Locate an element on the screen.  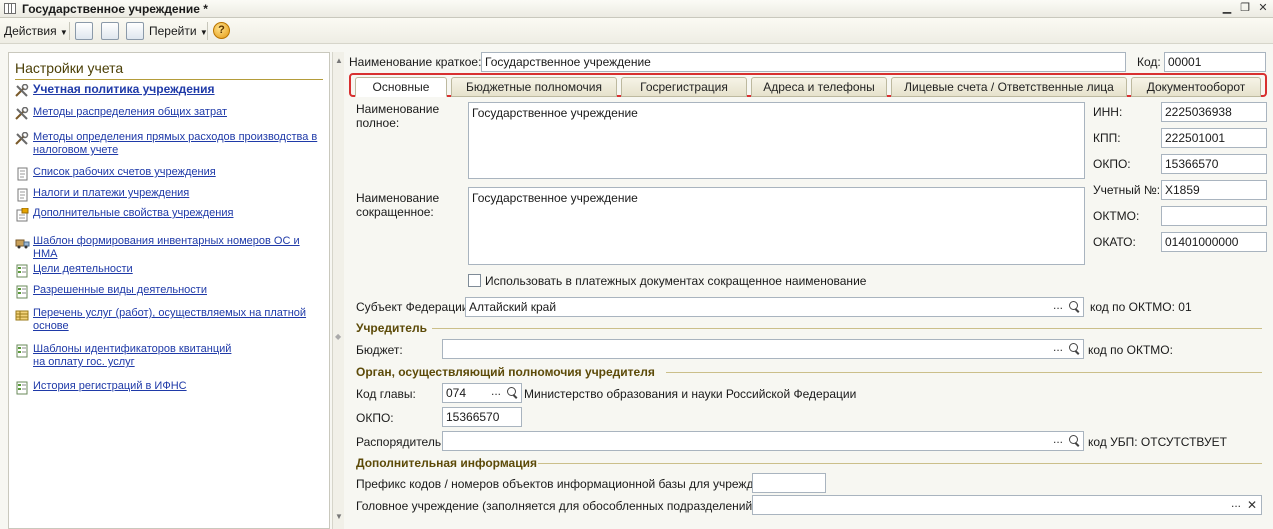
full-name-textarea: Государственное учреждение is located at coordinates (776, 140).